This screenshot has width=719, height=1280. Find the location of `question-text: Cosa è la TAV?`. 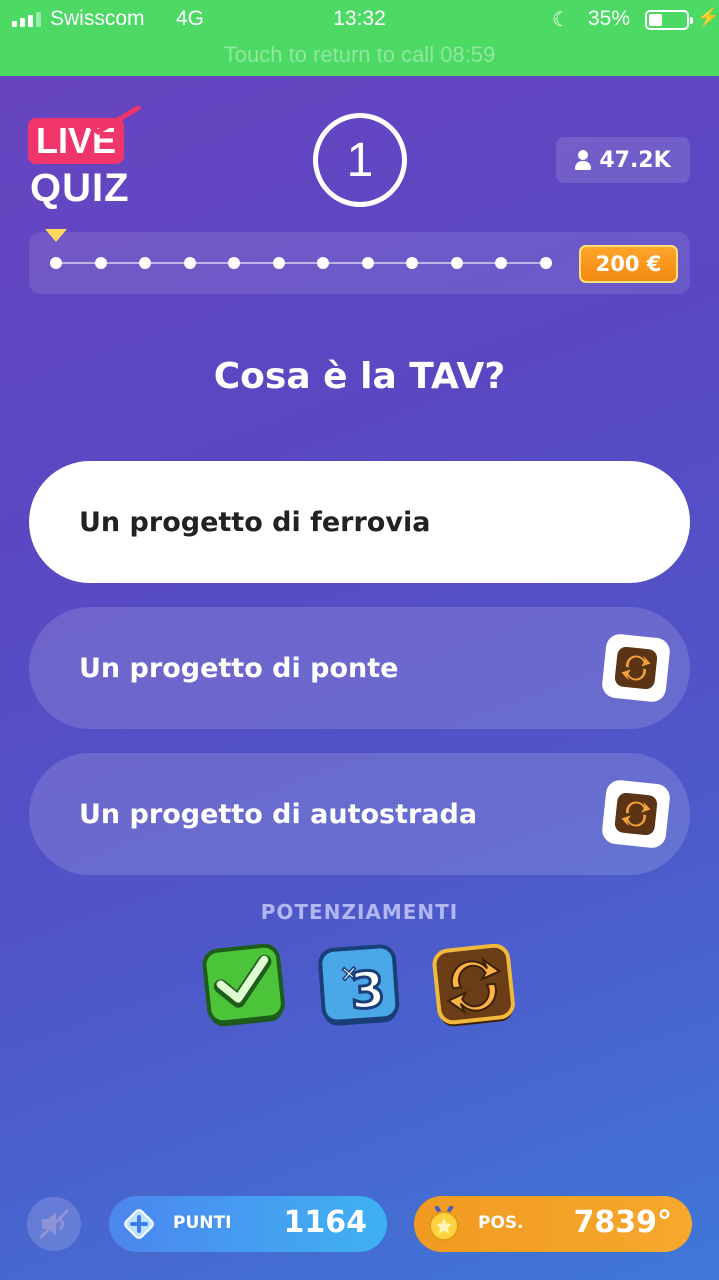

question-text: Cosa è la TAV? is located at coordinates (359, 376).